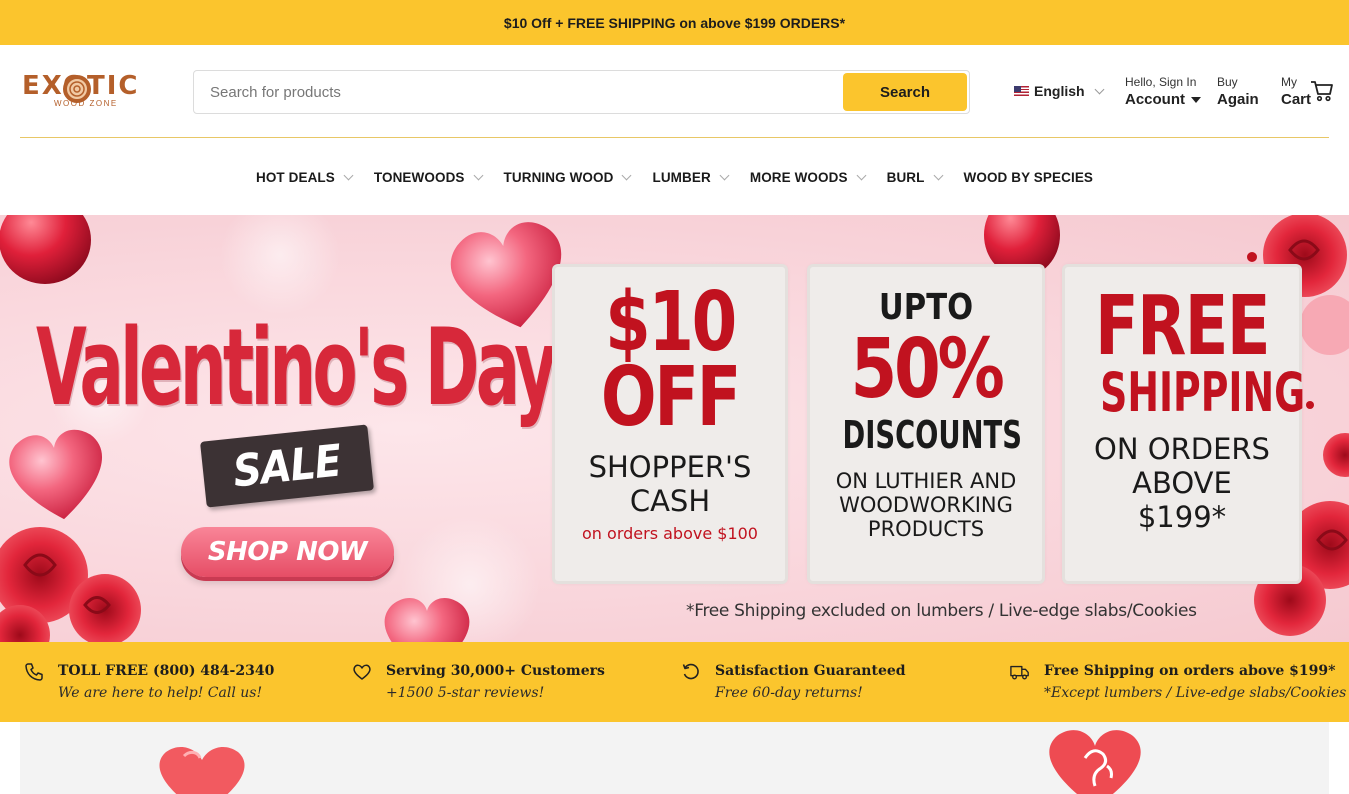 The width and height of the screenshot is (1349, 794). I want to click on sale-label: SALE, so click(287, 466).